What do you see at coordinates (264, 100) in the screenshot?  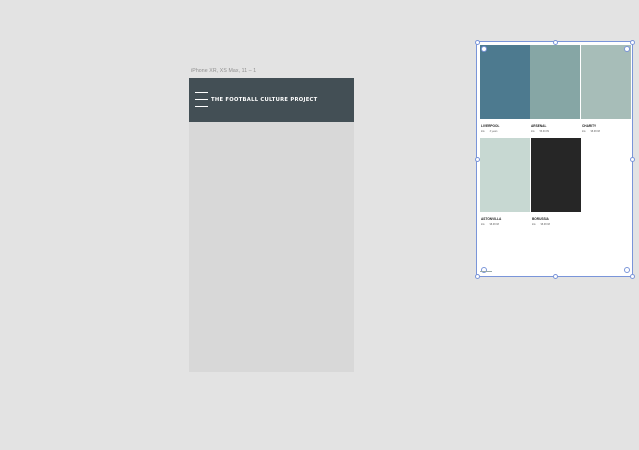 I see `site-title: THE FOOTBALL CULTURE PROJECT` at bounding box center [264, 100].